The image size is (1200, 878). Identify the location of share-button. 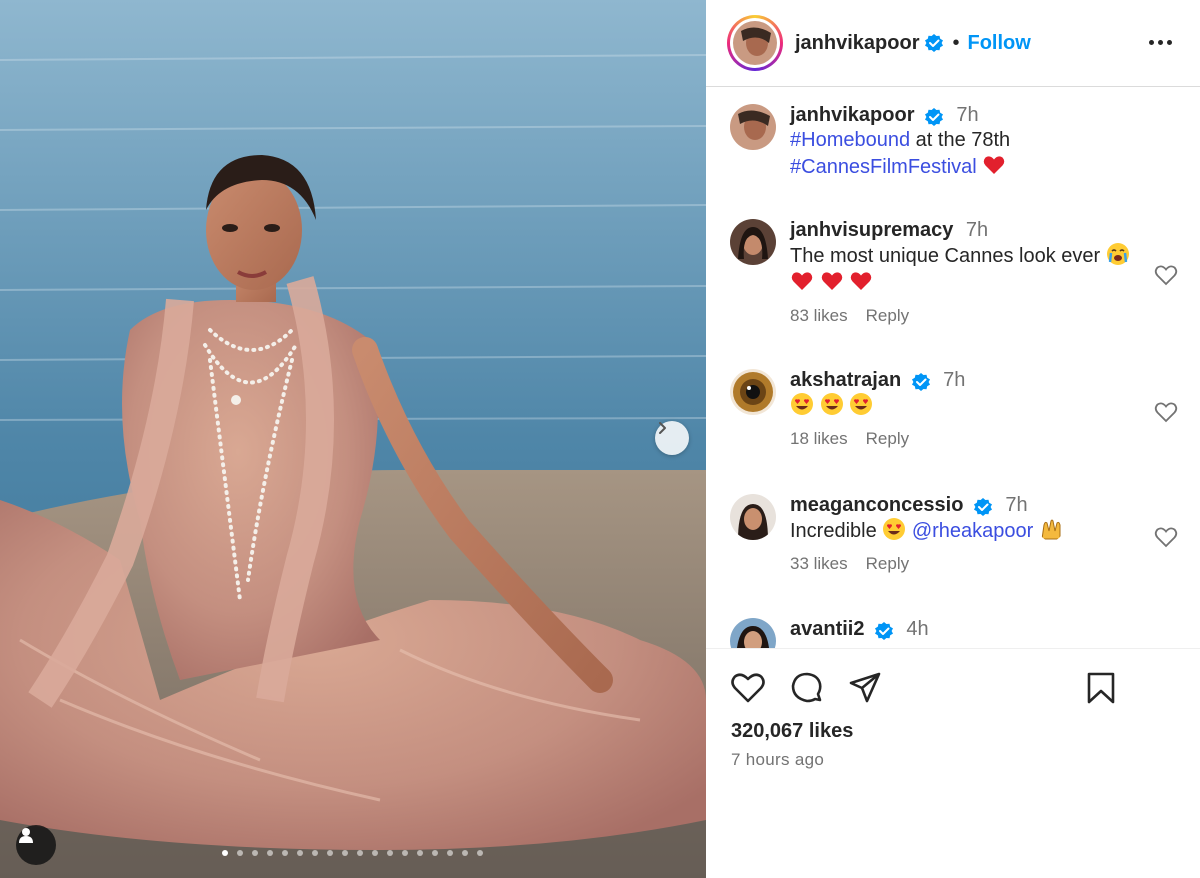
(865, 690).